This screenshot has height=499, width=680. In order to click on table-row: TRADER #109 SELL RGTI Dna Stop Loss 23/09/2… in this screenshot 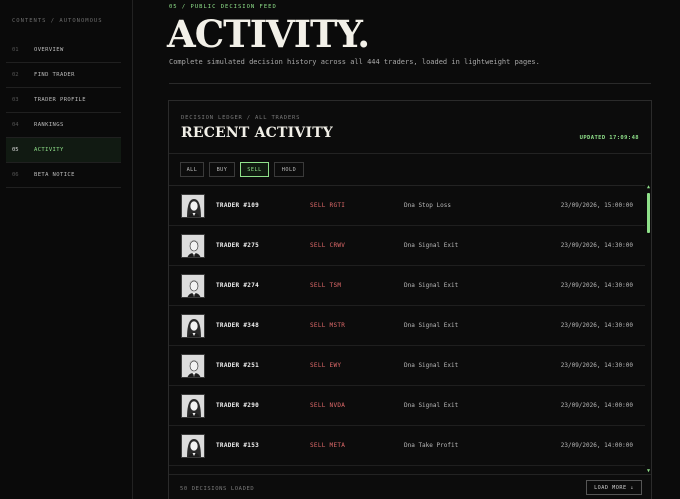, I will do `click(407, 206)`.